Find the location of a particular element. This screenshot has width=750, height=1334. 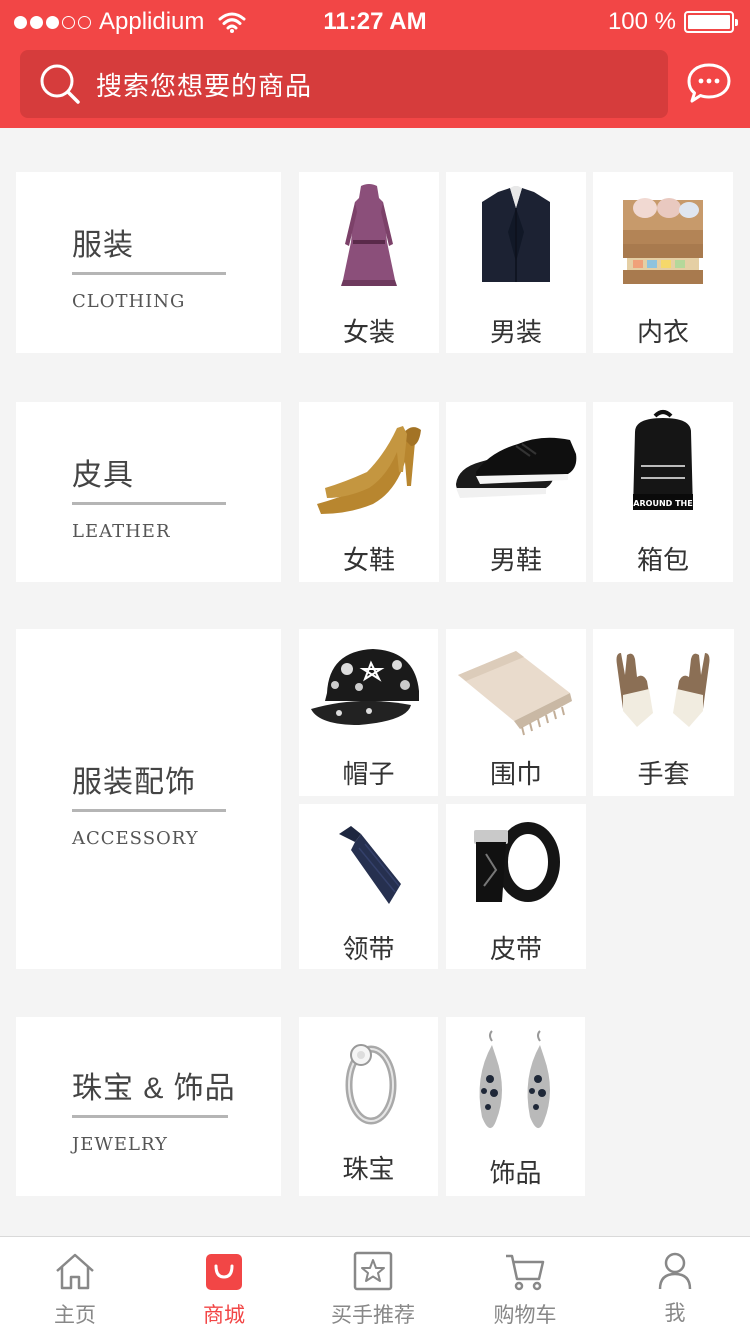

item-label: 饰品 is located at coordinates (515, 1173).